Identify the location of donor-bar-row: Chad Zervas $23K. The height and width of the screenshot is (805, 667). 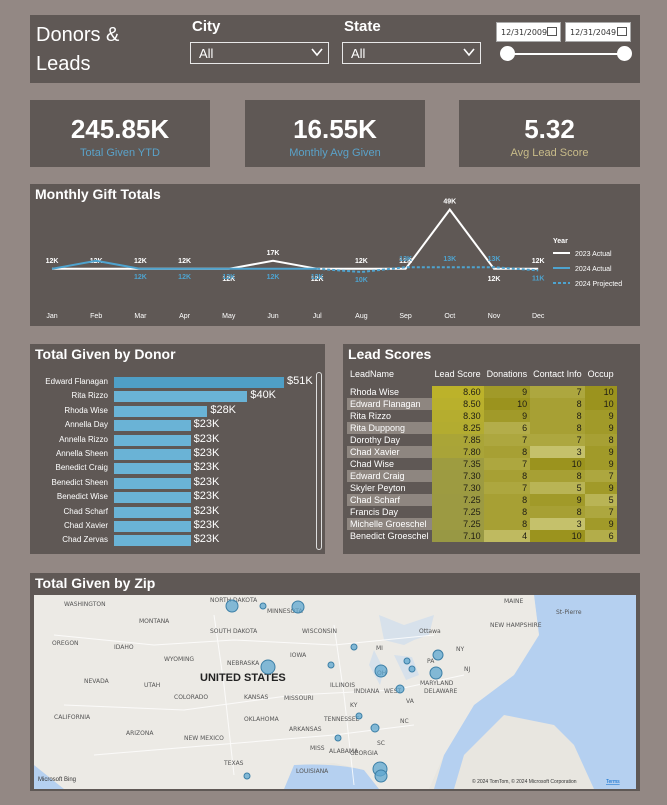
(172, 540).